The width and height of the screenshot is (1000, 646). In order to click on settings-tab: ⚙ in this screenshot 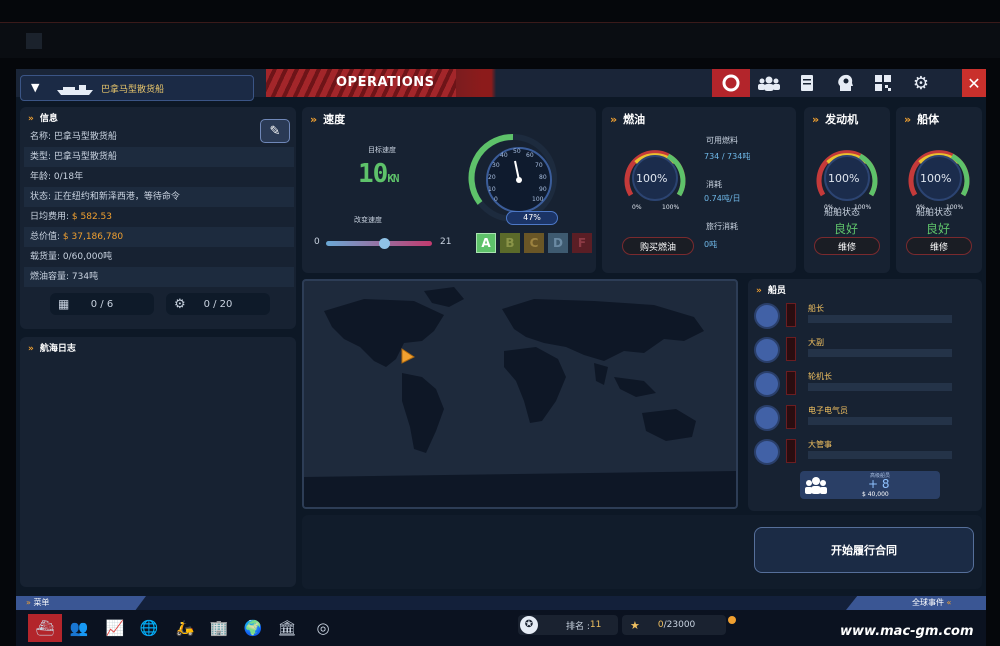, I will do `click(921, 83)`.